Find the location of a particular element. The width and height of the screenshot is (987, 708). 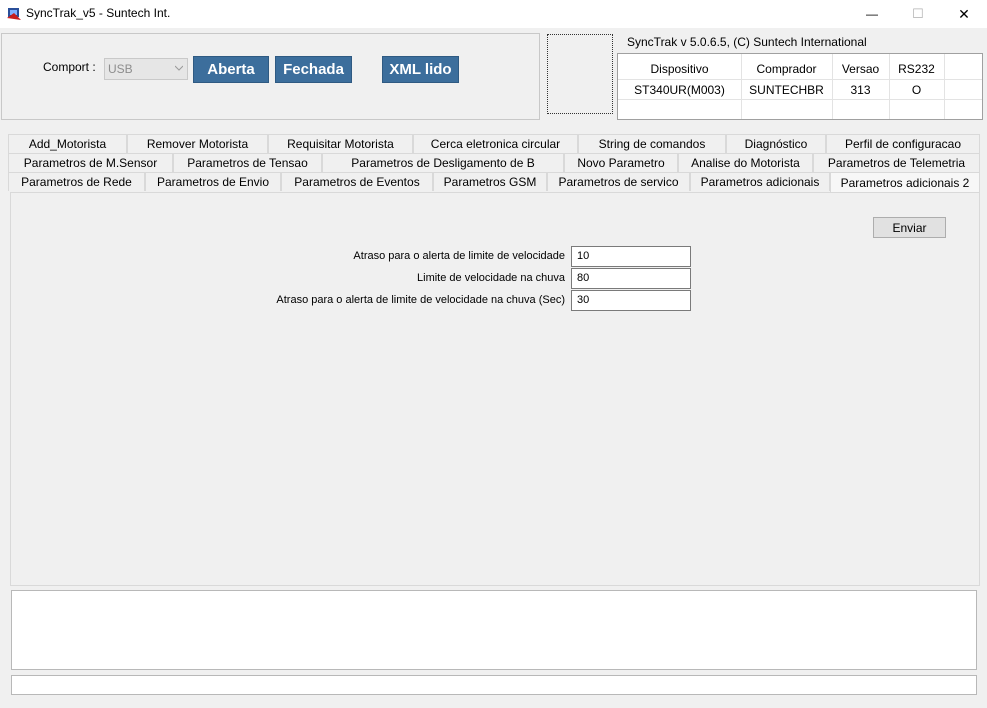

minimize-button: — is located at coordinates (872, 14).